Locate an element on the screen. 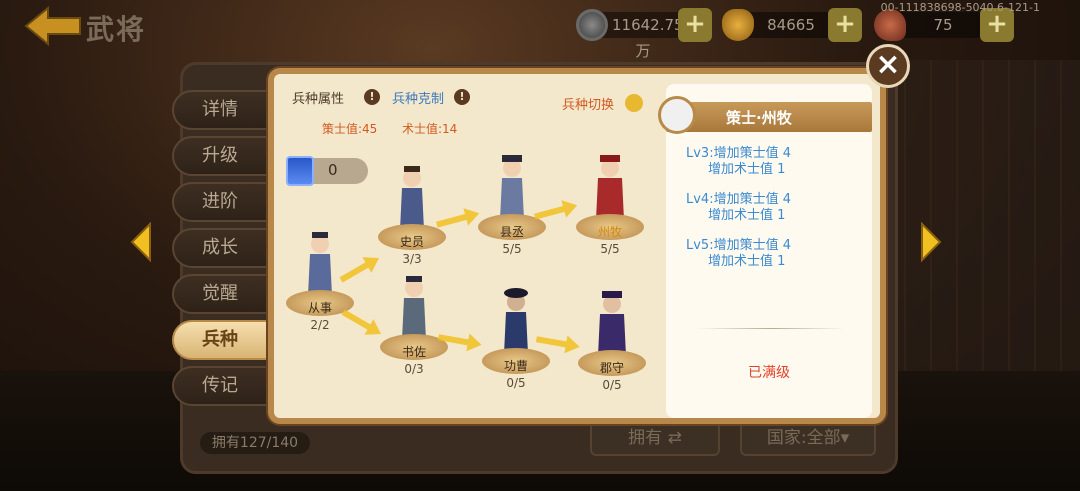 This screenshot has width=1080, height=491. gem-counter: 0 is located at coordinates (327, 171).